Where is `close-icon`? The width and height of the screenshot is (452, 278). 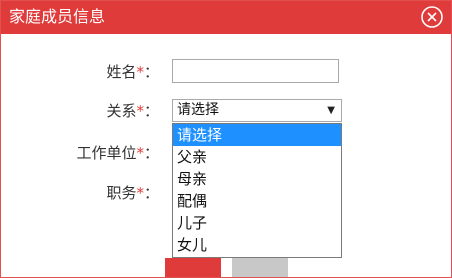 close-icon is located at coordinates (432, 17).